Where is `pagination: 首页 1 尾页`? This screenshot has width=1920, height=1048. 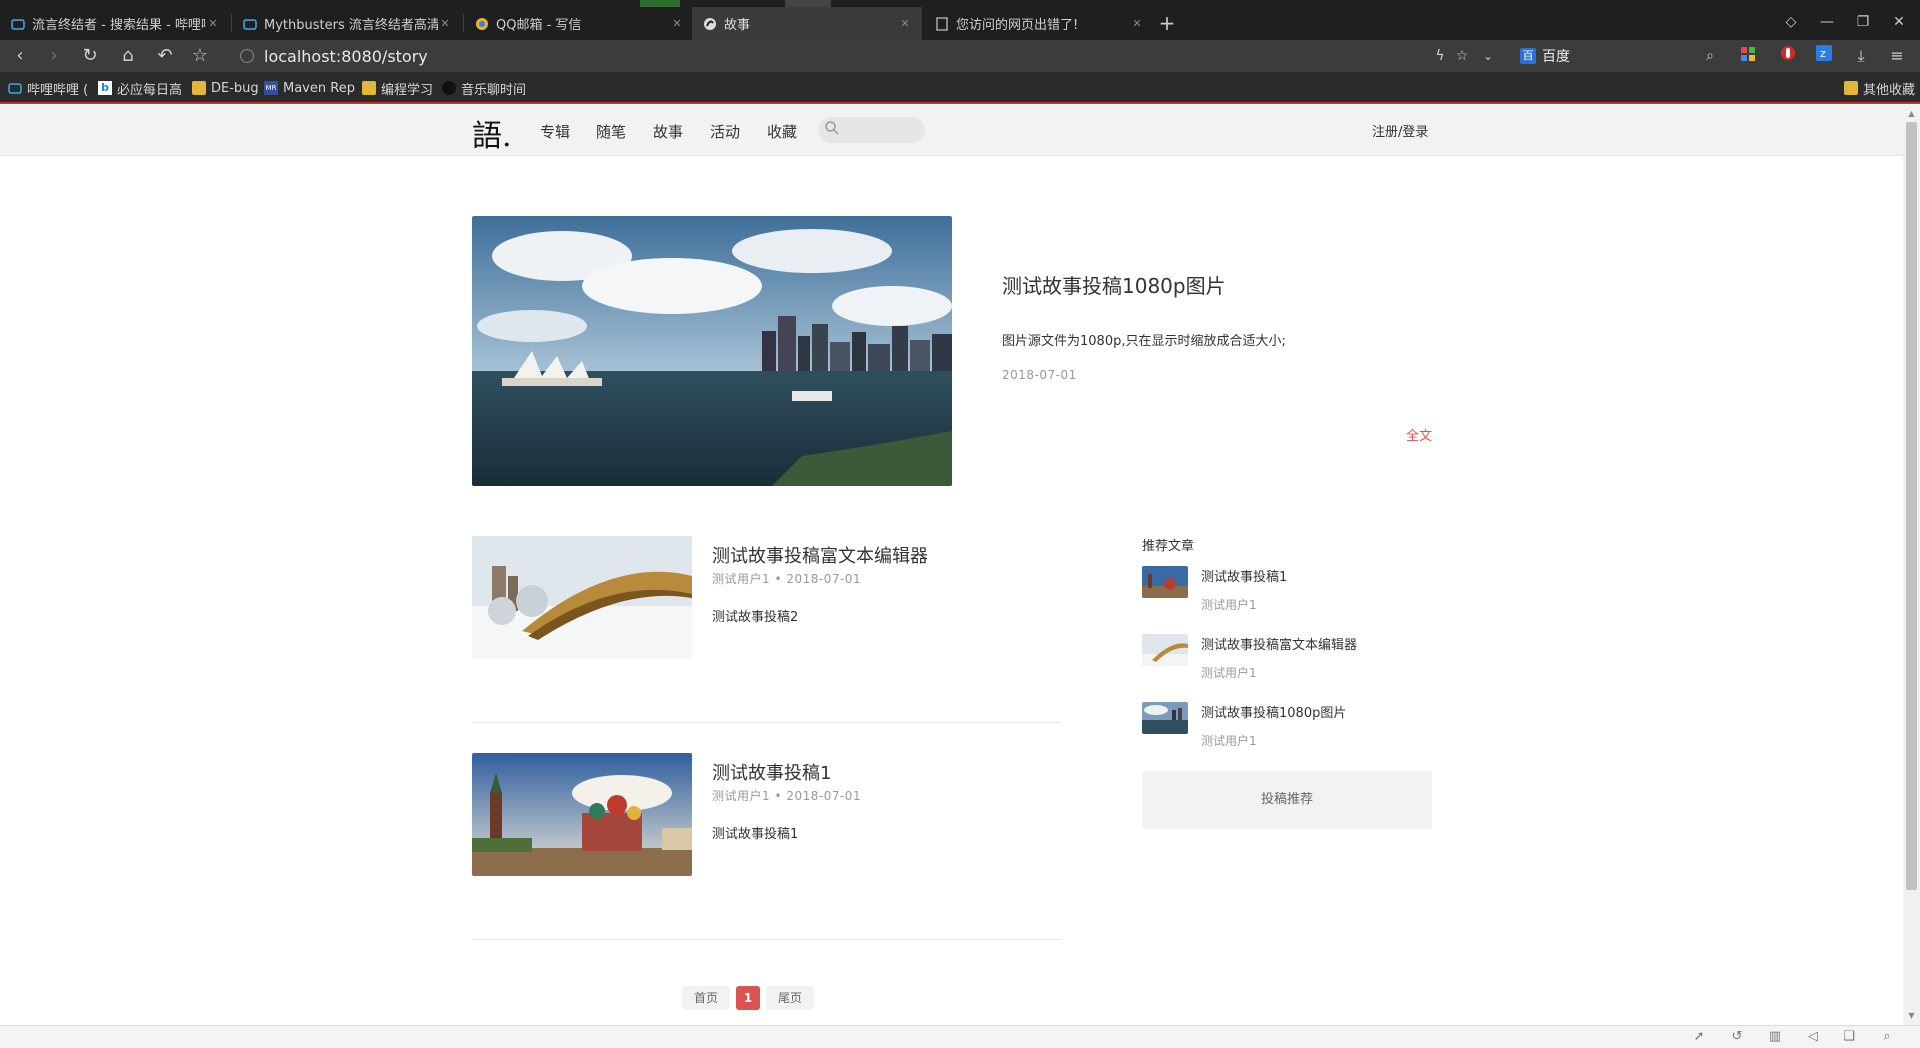
pagination: 首页 1 尾页 is located at coordinates (751, 998).